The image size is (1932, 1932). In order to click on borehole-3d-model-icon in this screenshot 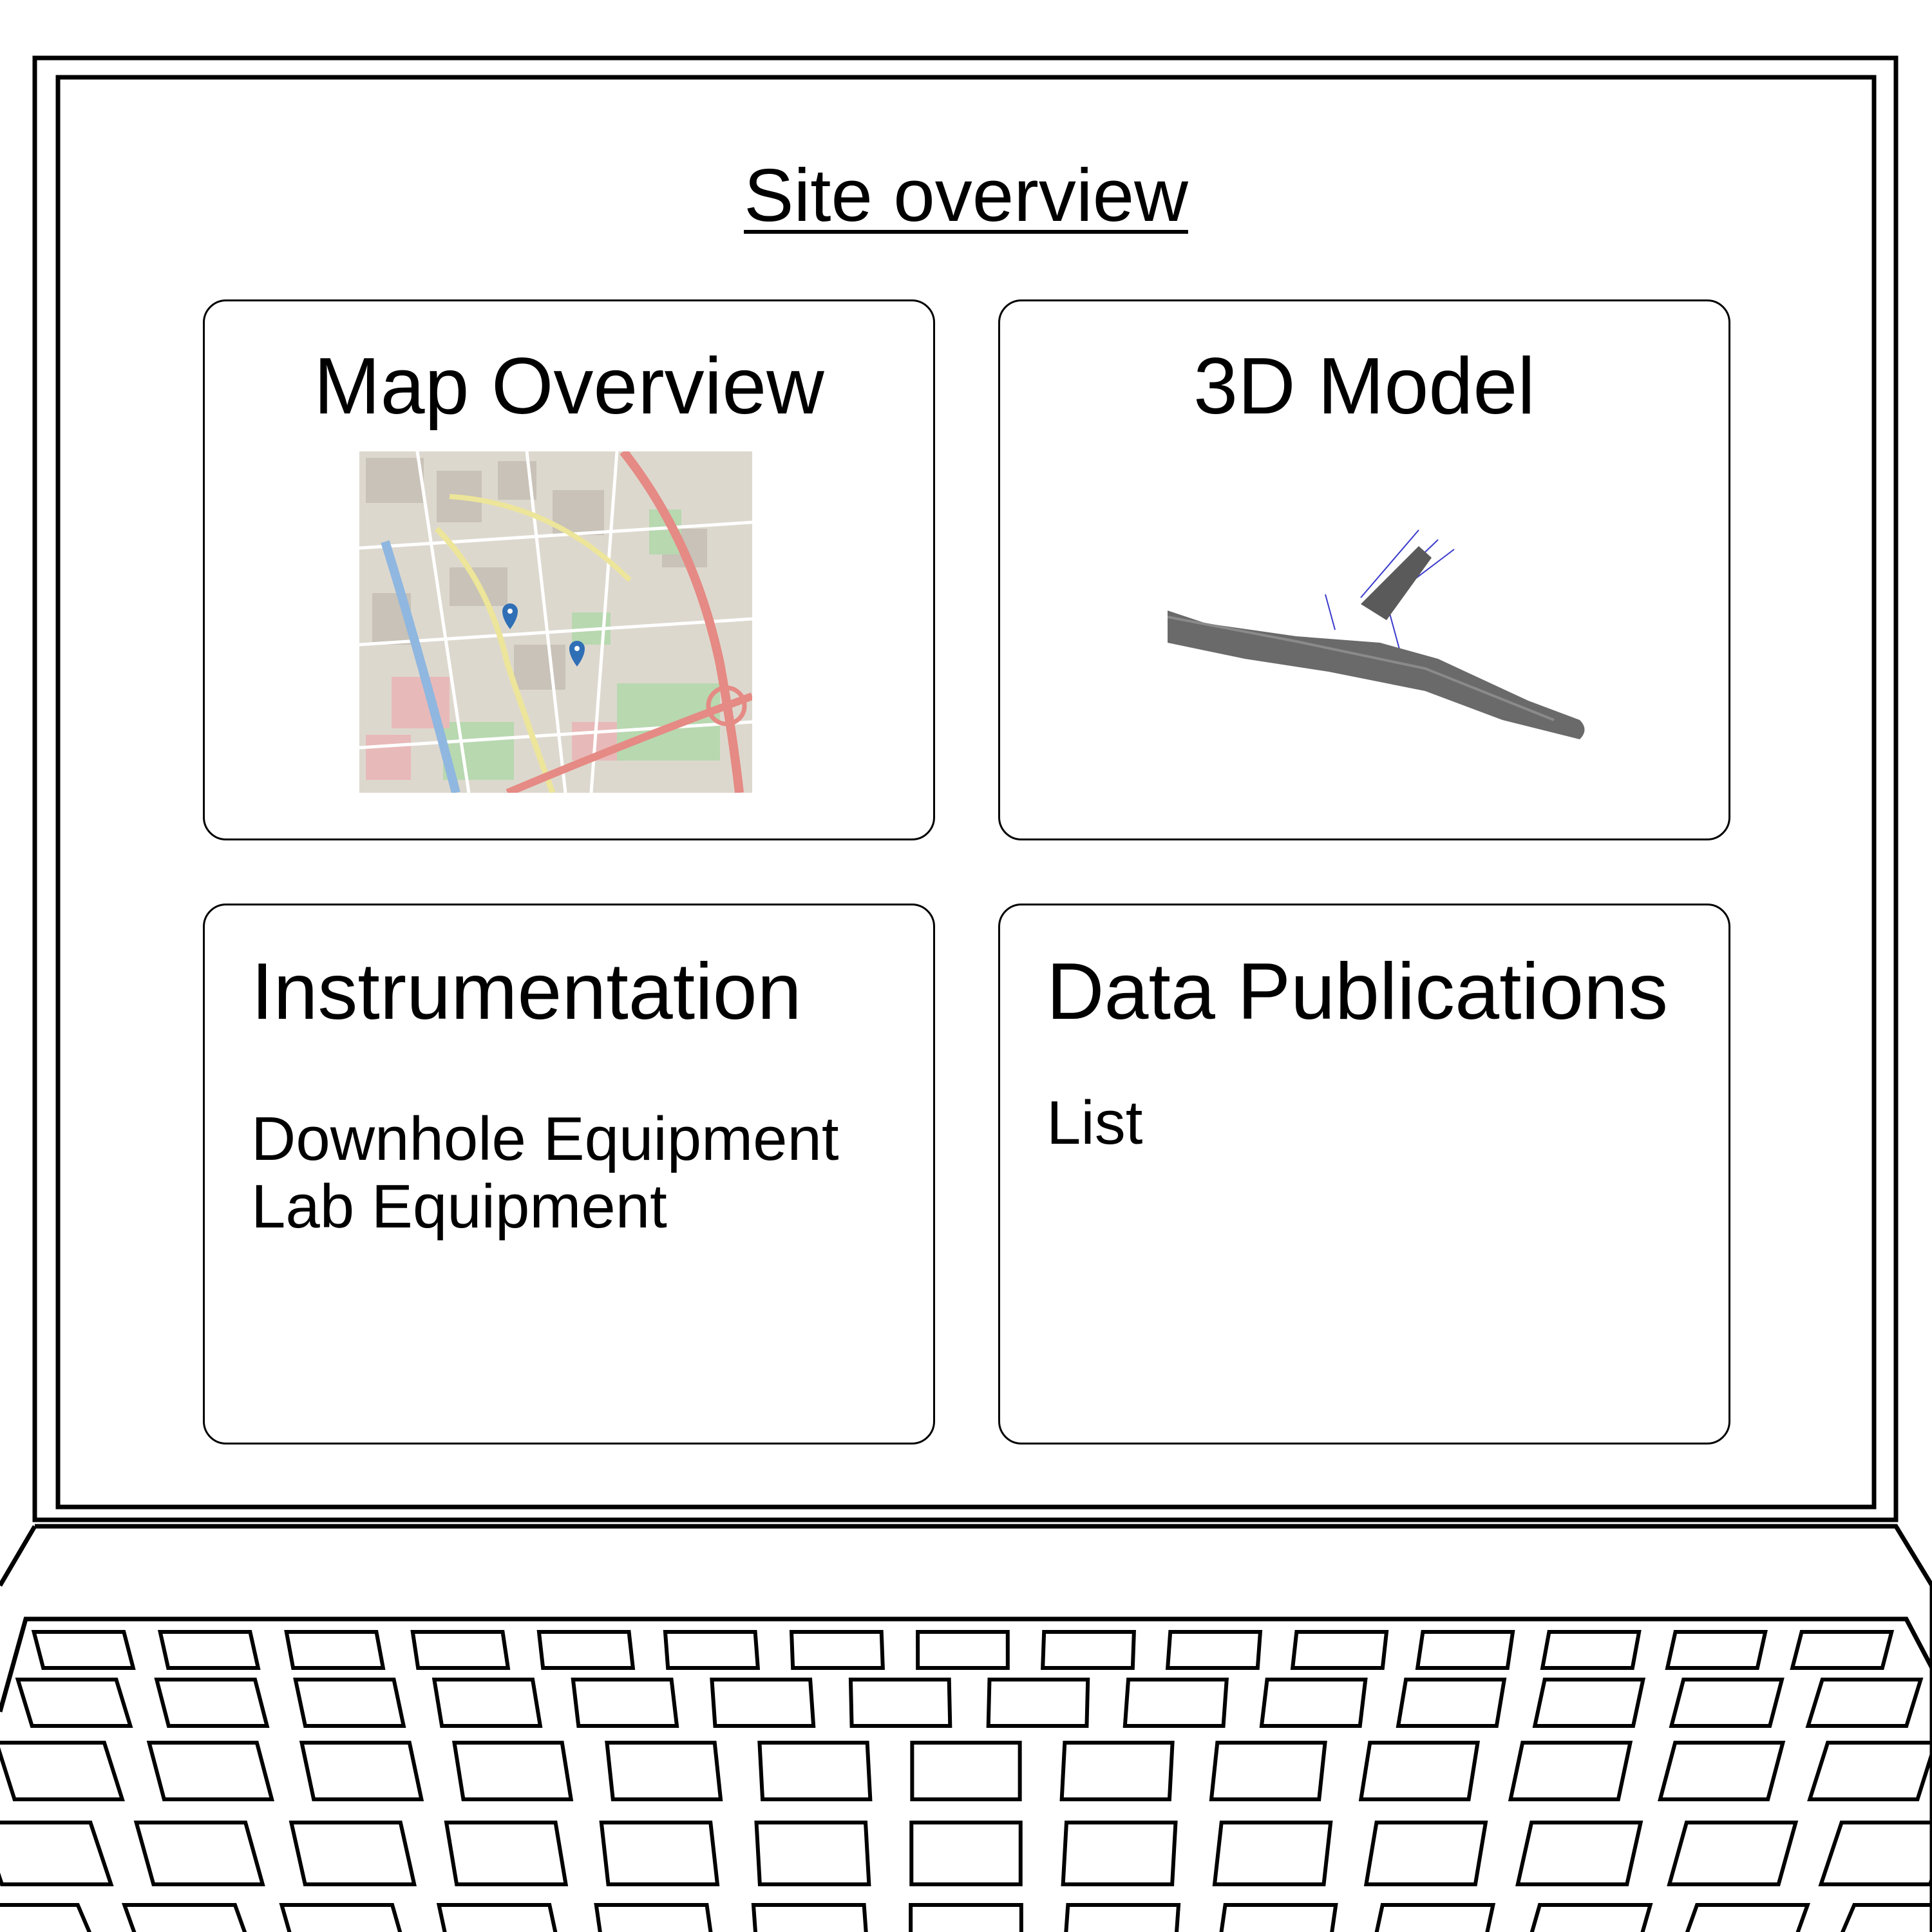, I will do `click(1380, 633)`.